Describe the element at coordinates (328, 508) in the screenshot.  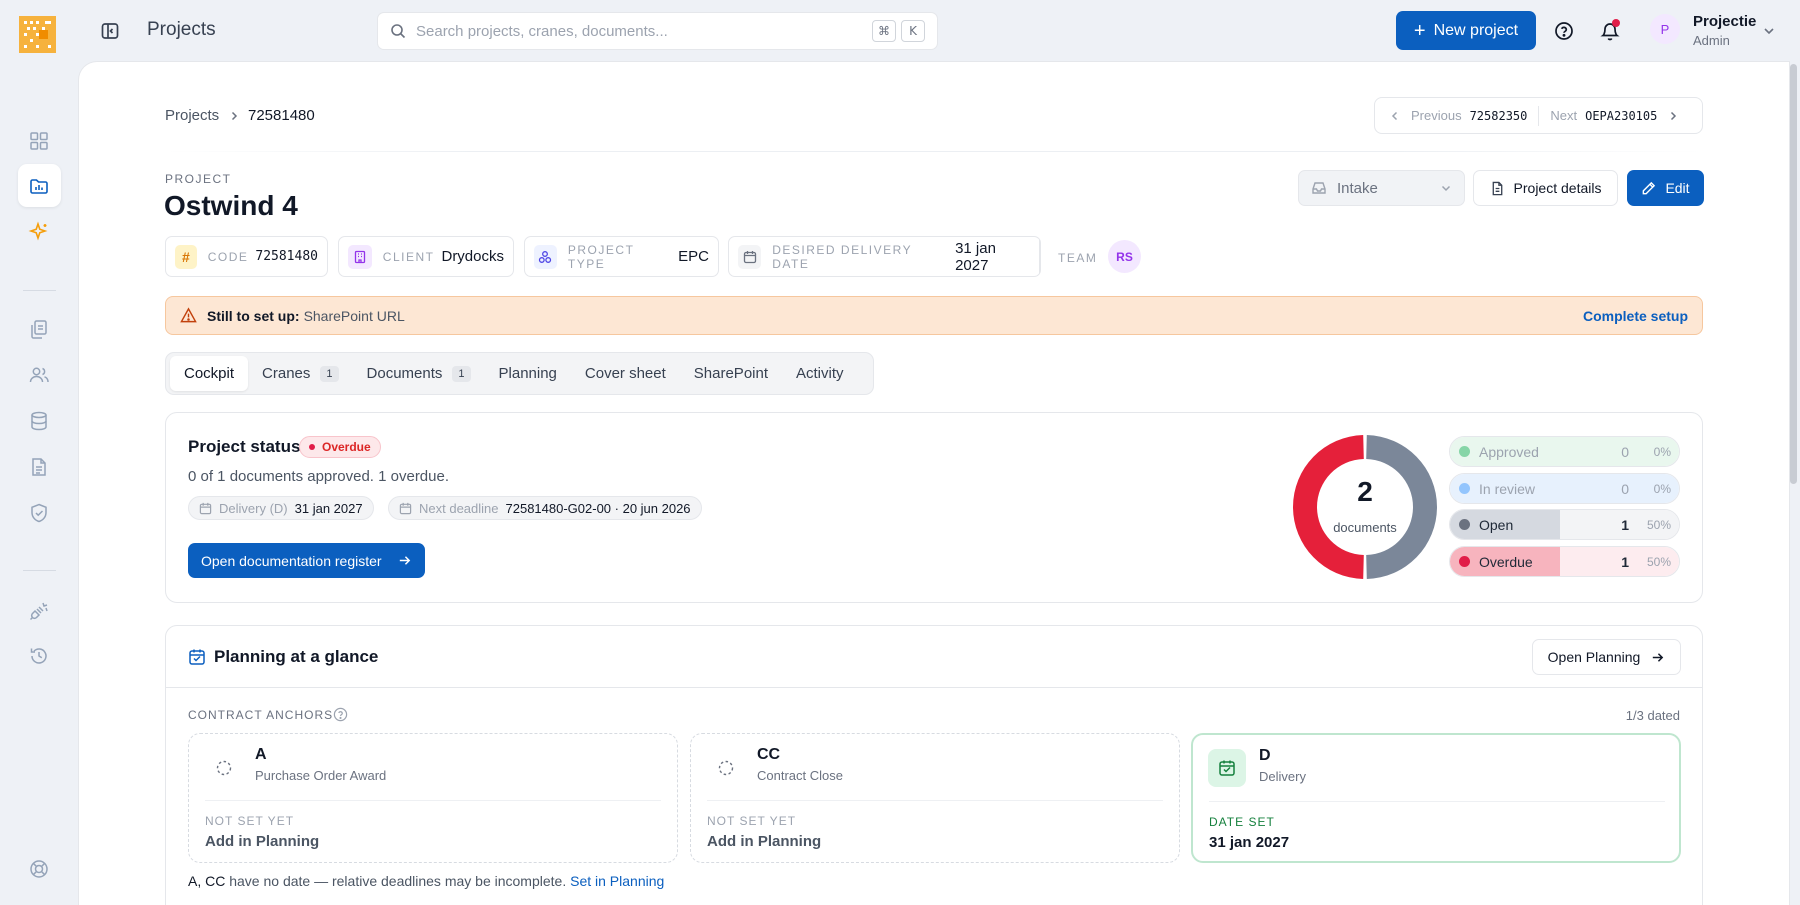
I see `delivery-chip-value: 31 jan 2027` at that location.